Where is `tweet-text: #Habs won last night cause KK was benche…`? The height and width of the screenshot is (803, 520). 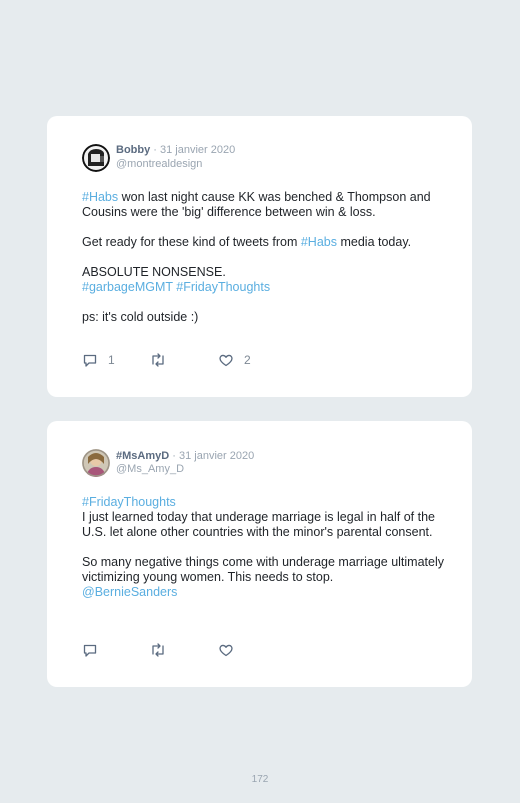 tweet-text: #Habs won last night cause KK was benche… is located at coordinates (267, 257).